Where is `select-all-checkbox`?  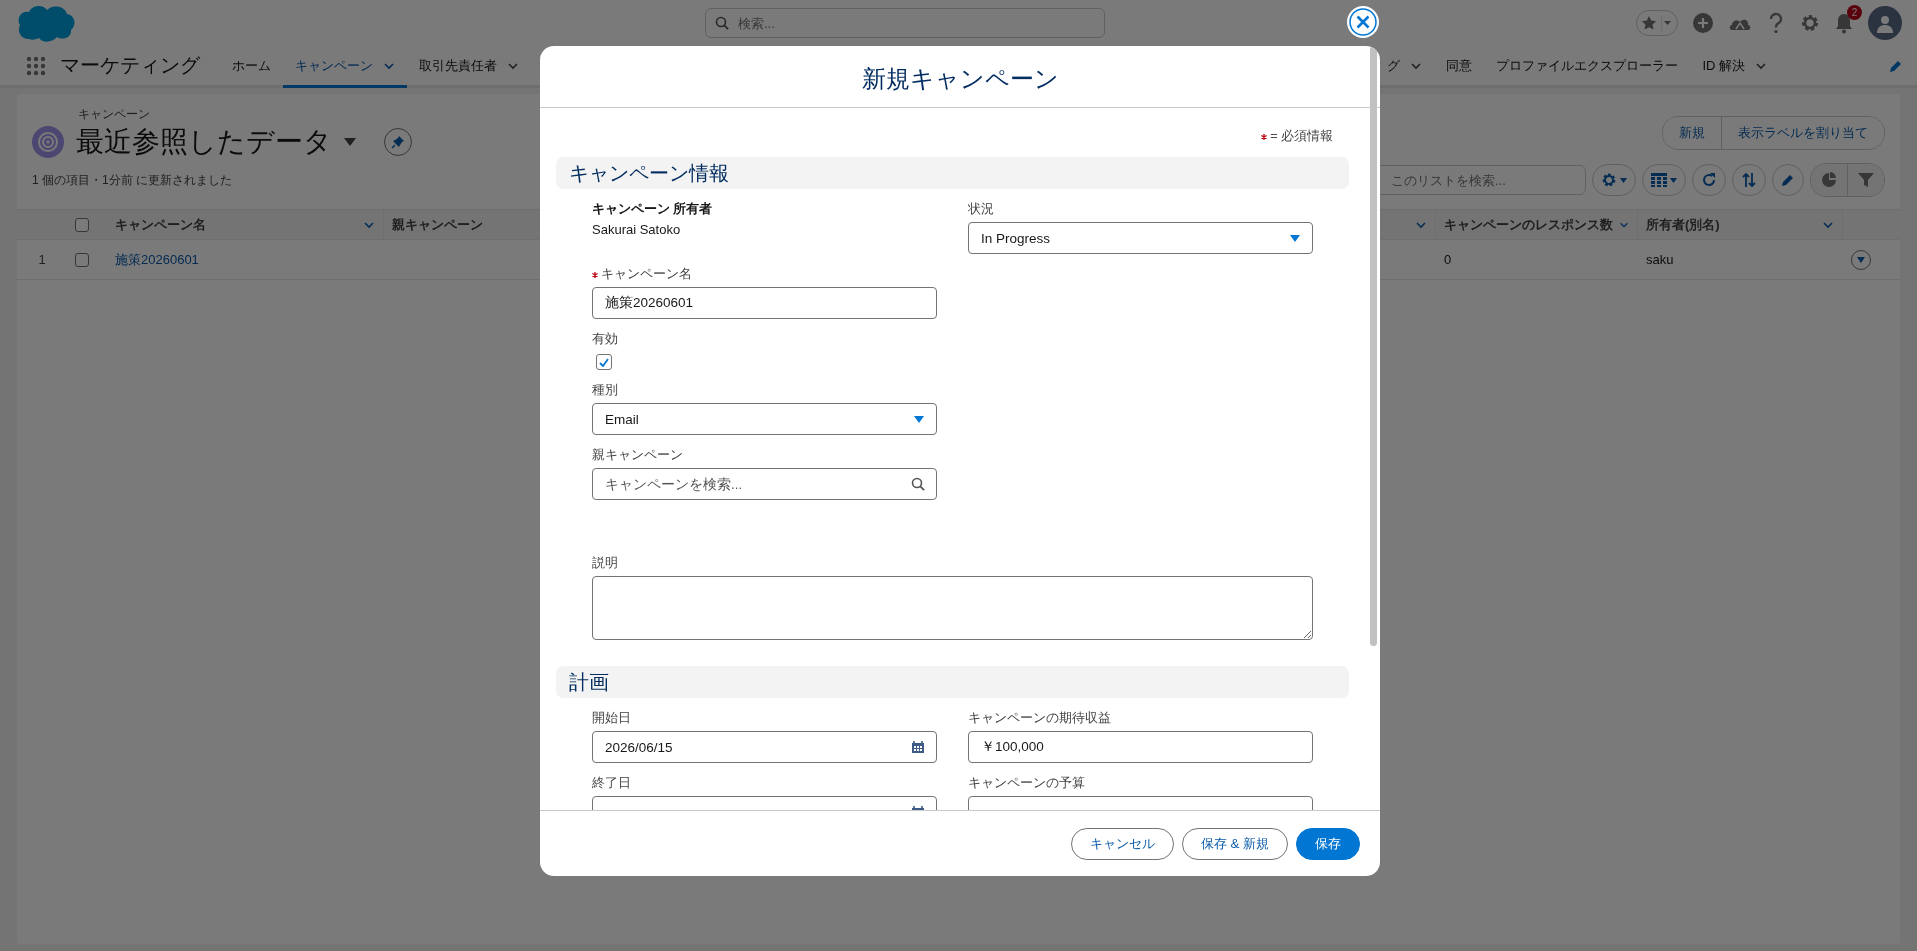
select-all-checkbox is located at coordinates (82, 224).